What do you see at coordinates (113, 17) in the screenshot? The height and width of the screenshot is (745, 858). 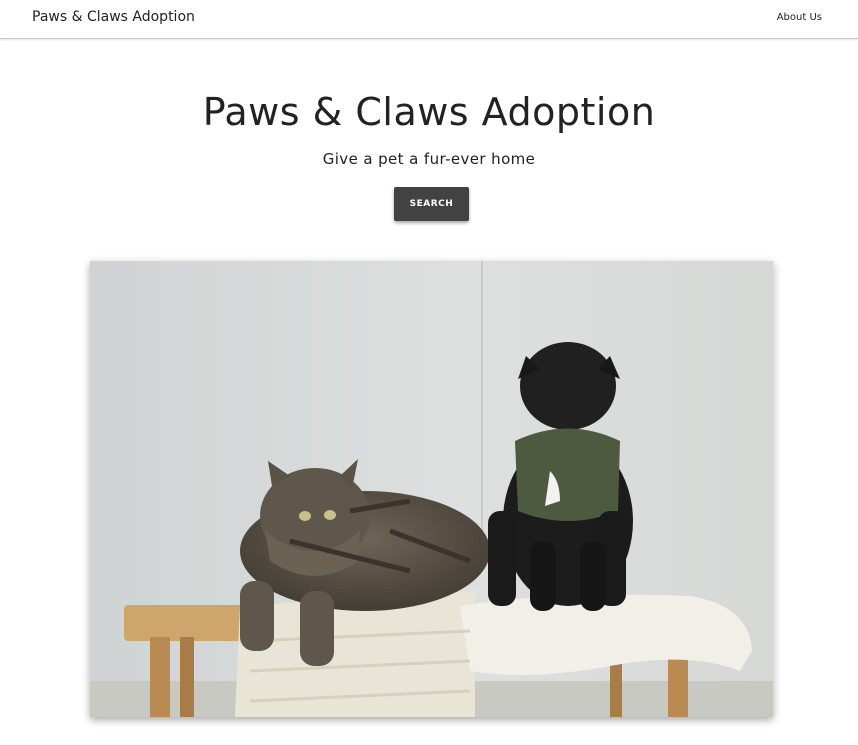 I see `brand-link: Paws & Claws Adoption` at bounding box center [113, 17].